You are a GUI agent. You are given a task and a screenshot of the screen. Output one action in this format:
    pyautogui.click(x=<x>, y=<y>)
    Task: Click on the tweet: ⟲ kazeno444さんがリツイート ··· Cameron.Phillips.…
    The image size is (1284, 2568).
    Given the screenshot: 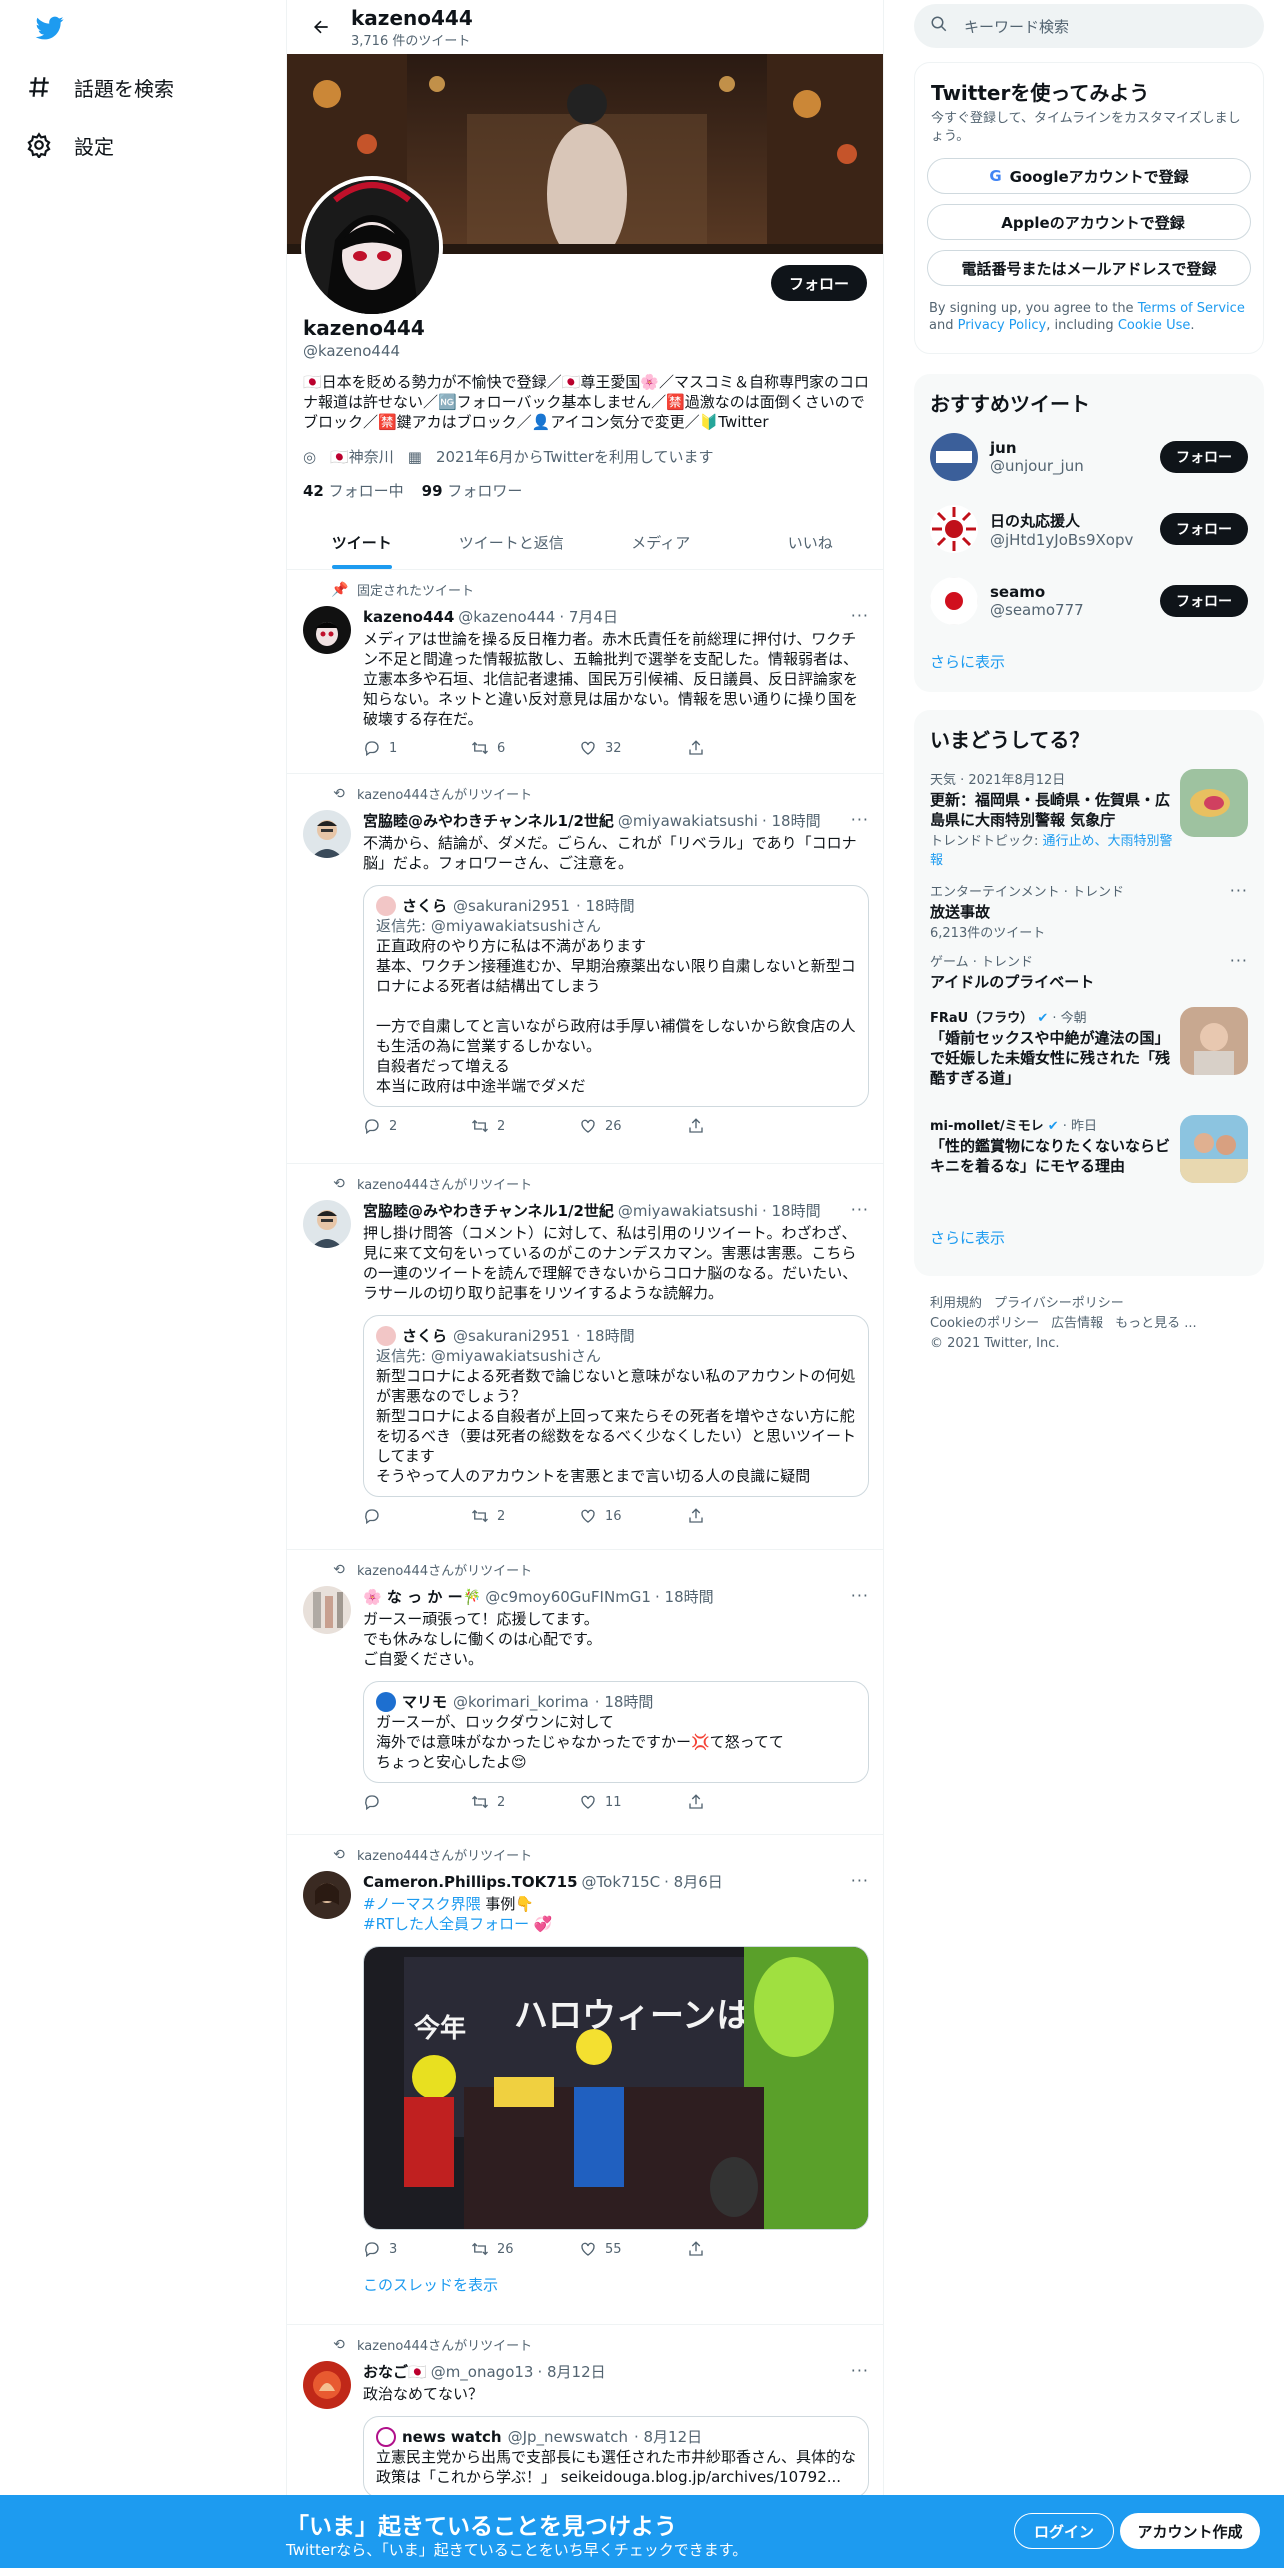 What is the action you would take?
    pyautogui.click(x=585, y=2080)
    